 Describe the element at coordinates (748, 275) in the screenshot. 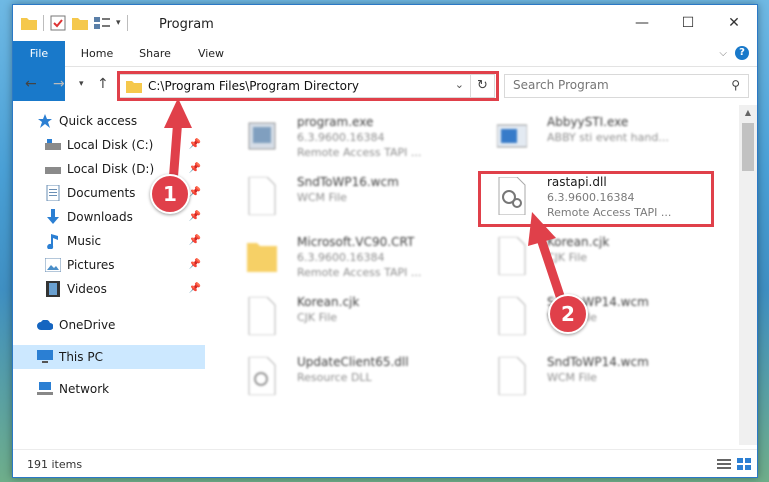

I see `vertical-scrollbar: ▲` at that location.